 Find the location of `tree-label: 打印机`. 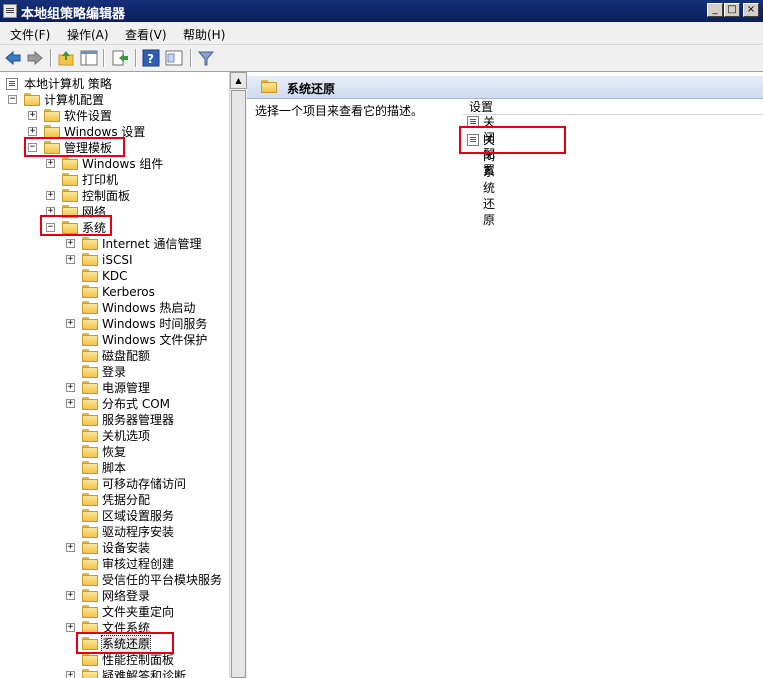

tree-label: 打印机 is located at coordinates (100, 180).